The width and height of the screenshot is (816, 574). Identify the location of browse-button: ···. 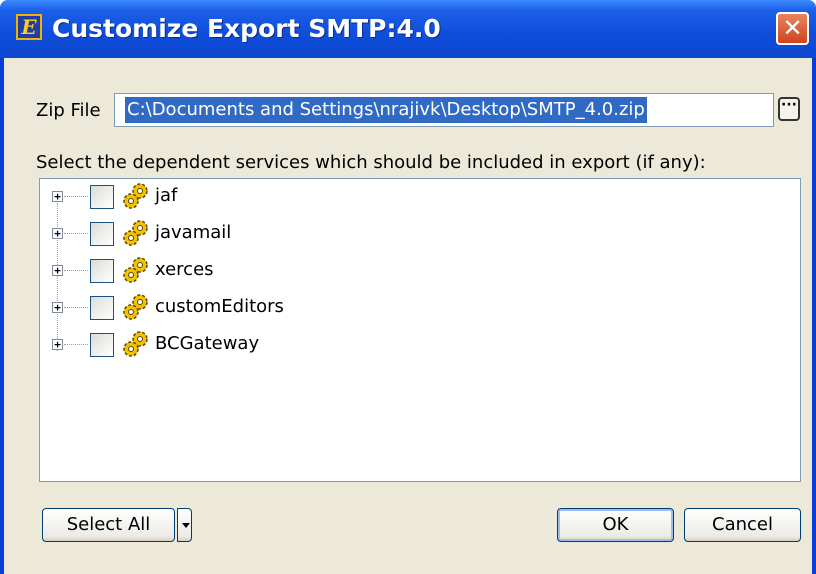
(789, 109).